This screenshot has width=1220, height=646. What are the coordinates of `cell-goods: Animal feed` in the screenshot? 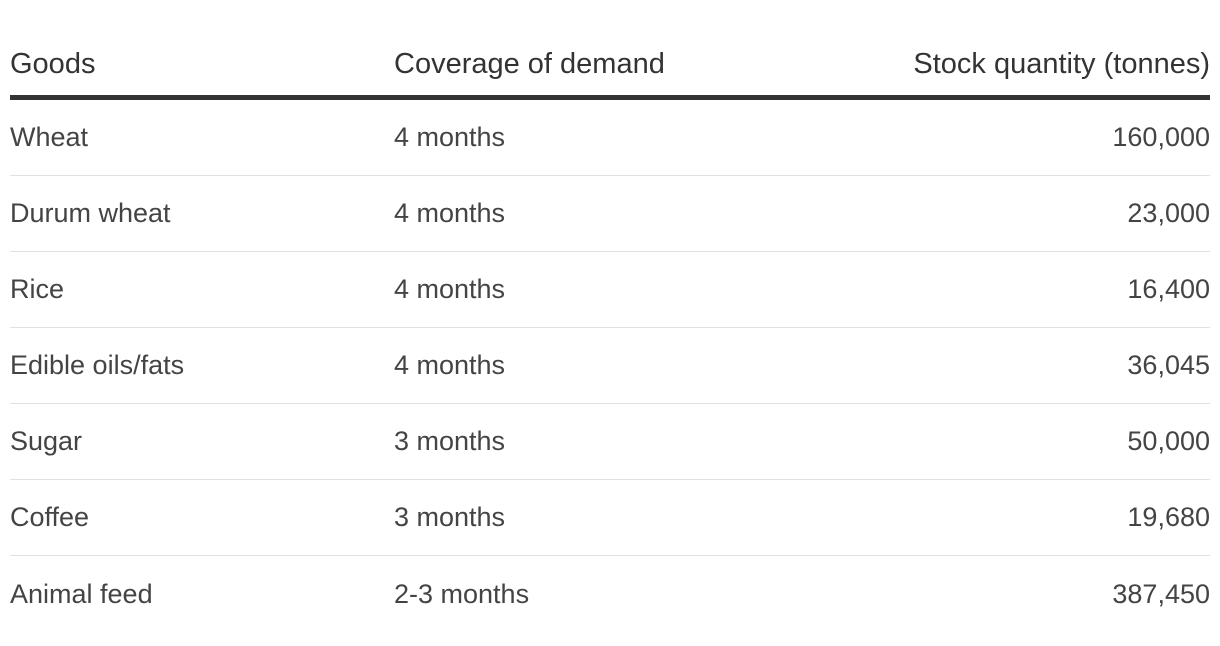 It's located at (81, 593).